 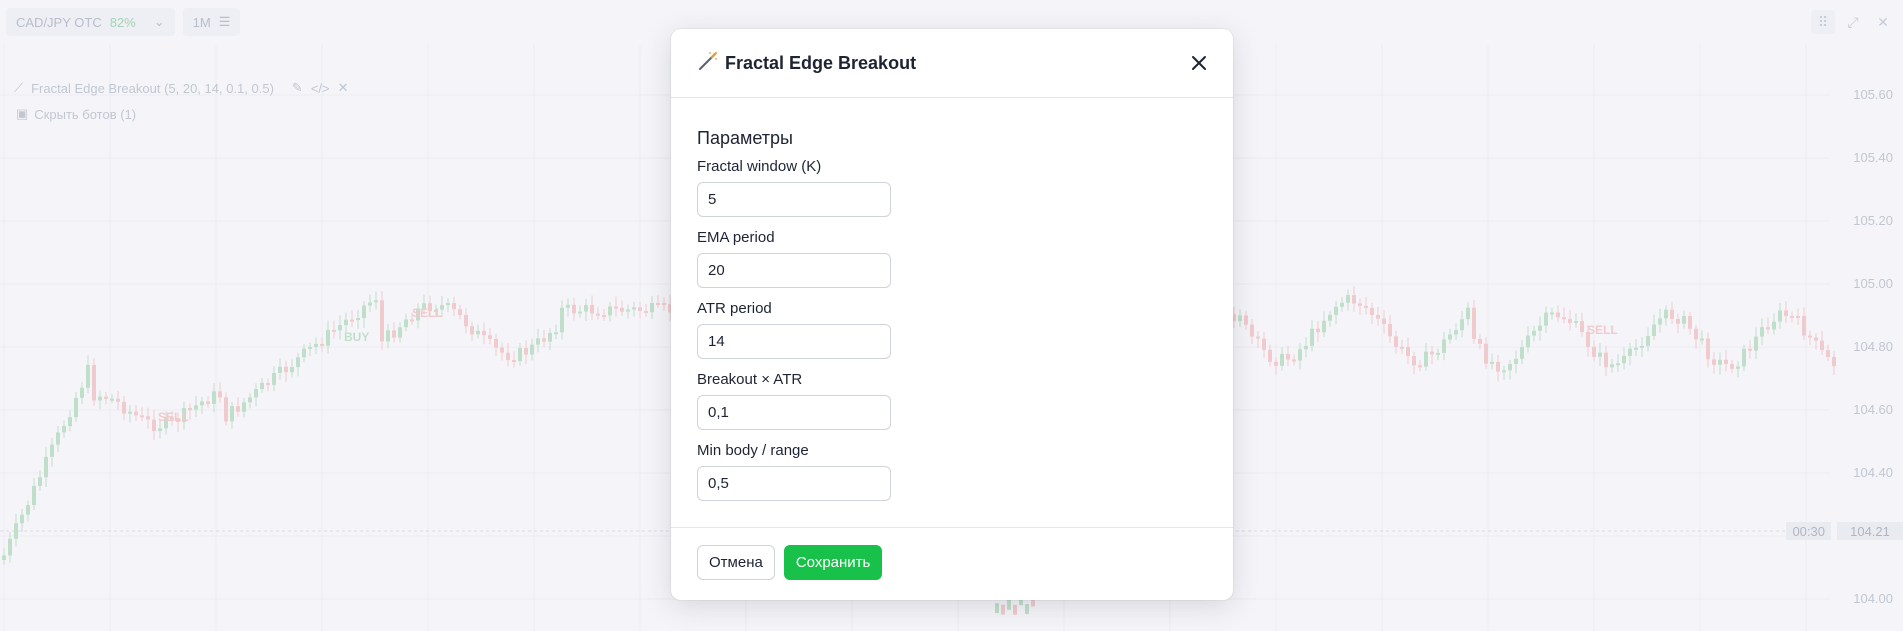 I want to click on save-button: Сохранить, so click(x=833, y=562).